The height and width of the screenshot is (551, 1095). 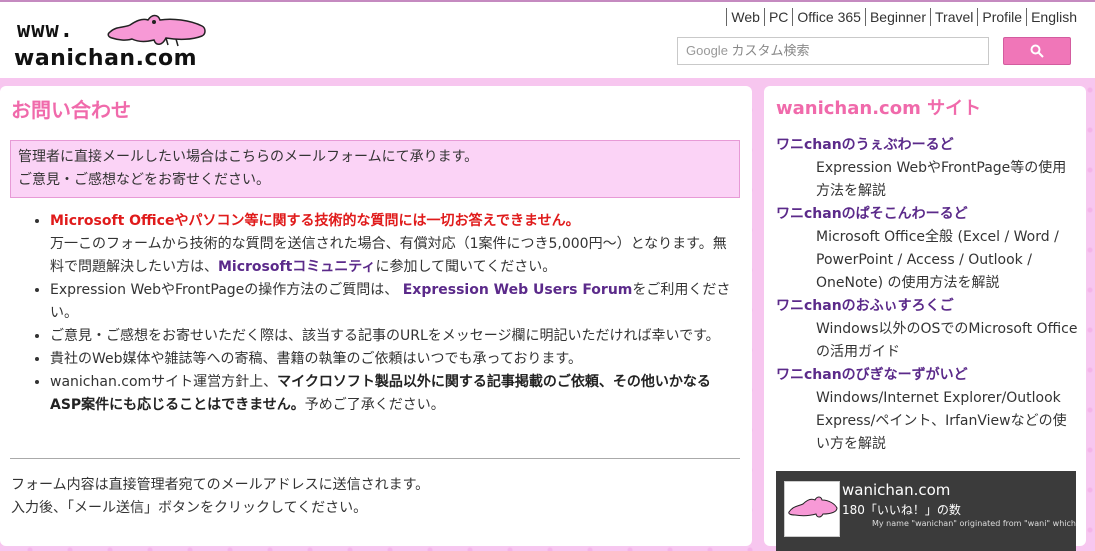 I want to click on list-item: 貴社のWeb媒体や雑誌等への寄稿、書籍の執筆のご依頼はいつでも承っております。, so click(x=394, y=359).